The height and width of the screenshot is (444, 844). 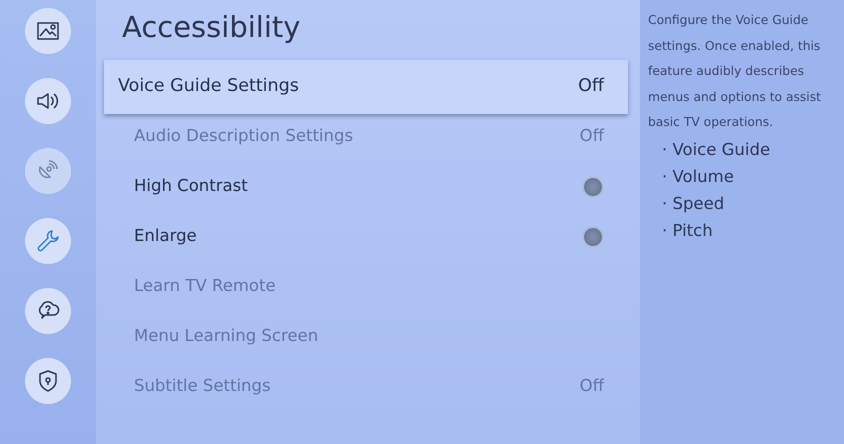 I want to click on menu-item-label: Audio Description Settings, so click(x=244, y=136).